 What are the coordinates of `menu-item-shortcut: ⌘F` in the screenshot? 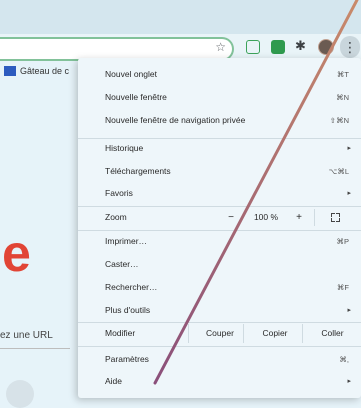 It's located at (342, 287).